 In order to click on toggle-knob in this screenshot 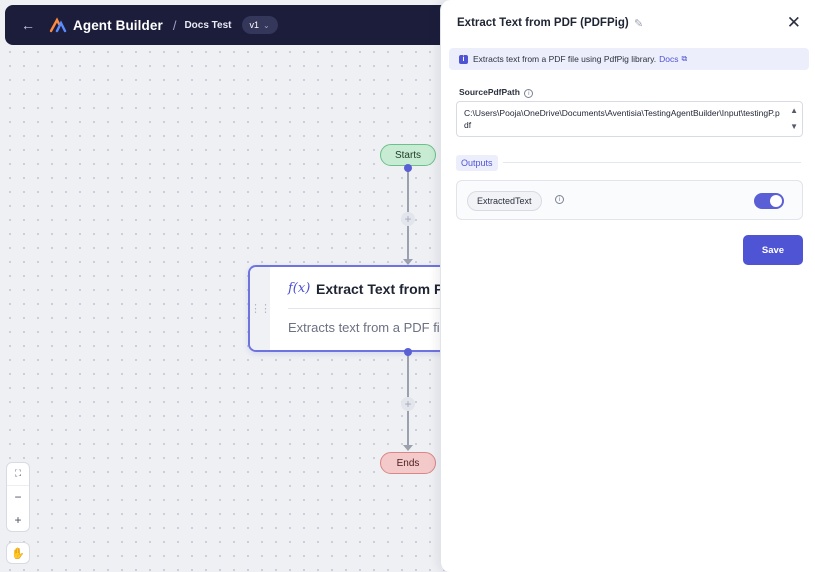, I will do `click(776, 201)`.